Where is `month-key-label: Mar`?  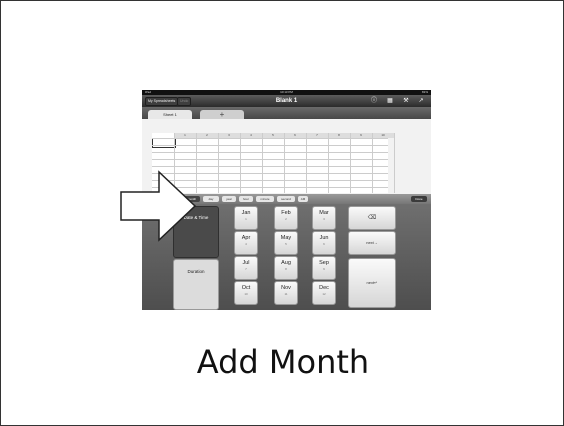 month-key-label: Mar is located at coordinates (324, 213).